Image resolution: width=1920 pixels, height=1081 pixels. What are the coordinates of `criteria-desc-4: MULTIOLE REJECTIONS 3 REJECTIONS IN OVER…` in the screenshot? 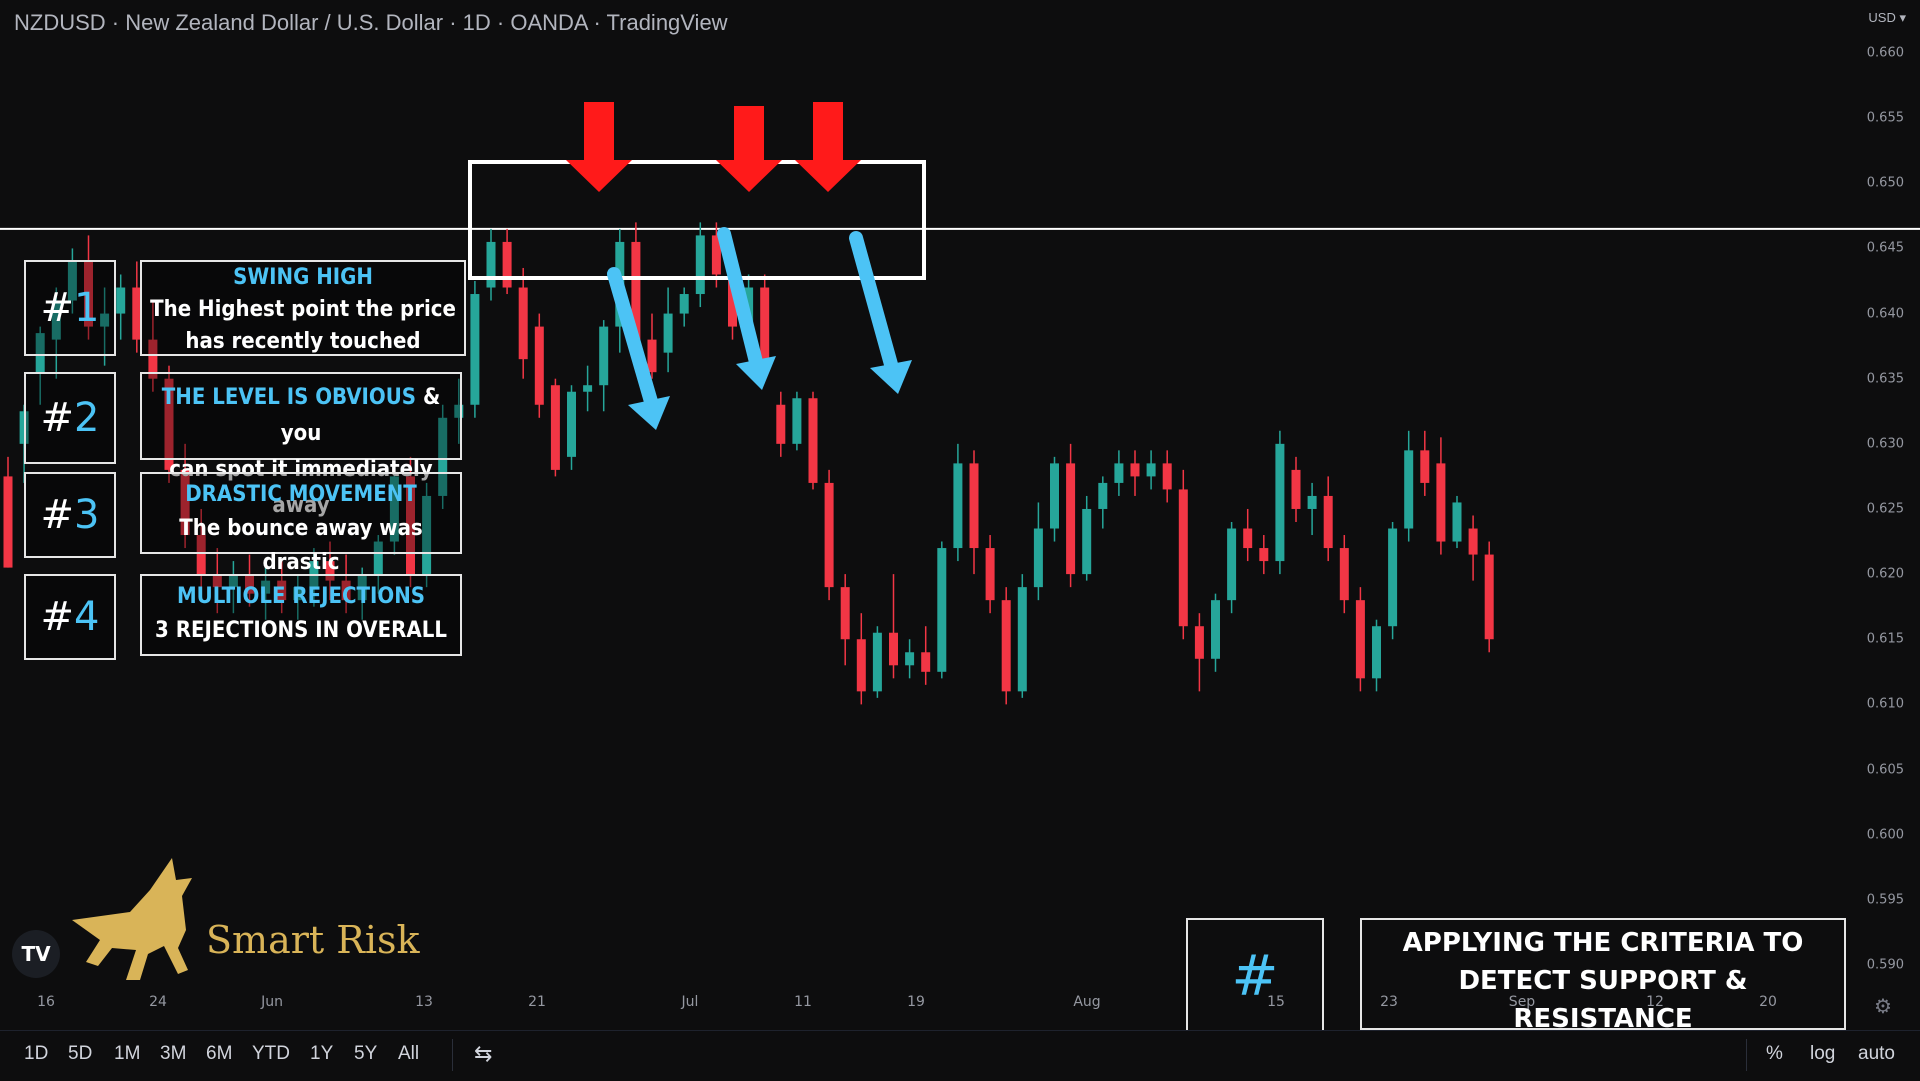 It's located at (301, 615).